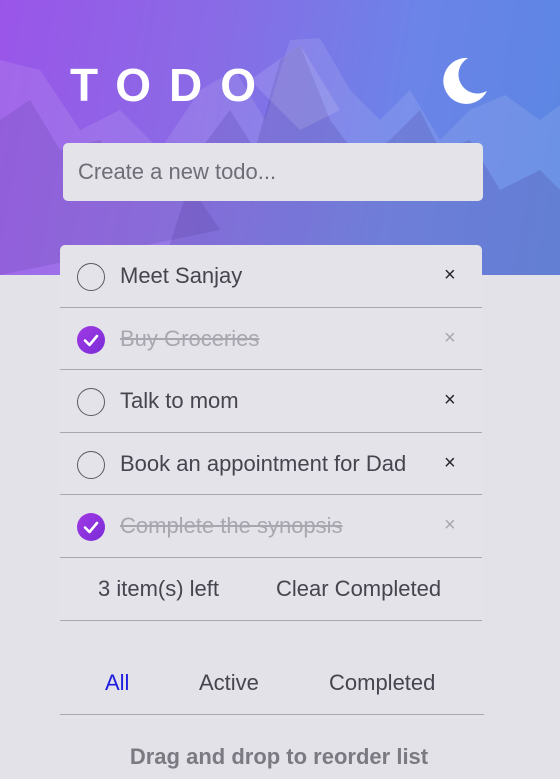  What do you see at coordinates (190, 338) in the screenshot?
I see `todo-label: Buy Groceries` at bounding box center [190, 338].